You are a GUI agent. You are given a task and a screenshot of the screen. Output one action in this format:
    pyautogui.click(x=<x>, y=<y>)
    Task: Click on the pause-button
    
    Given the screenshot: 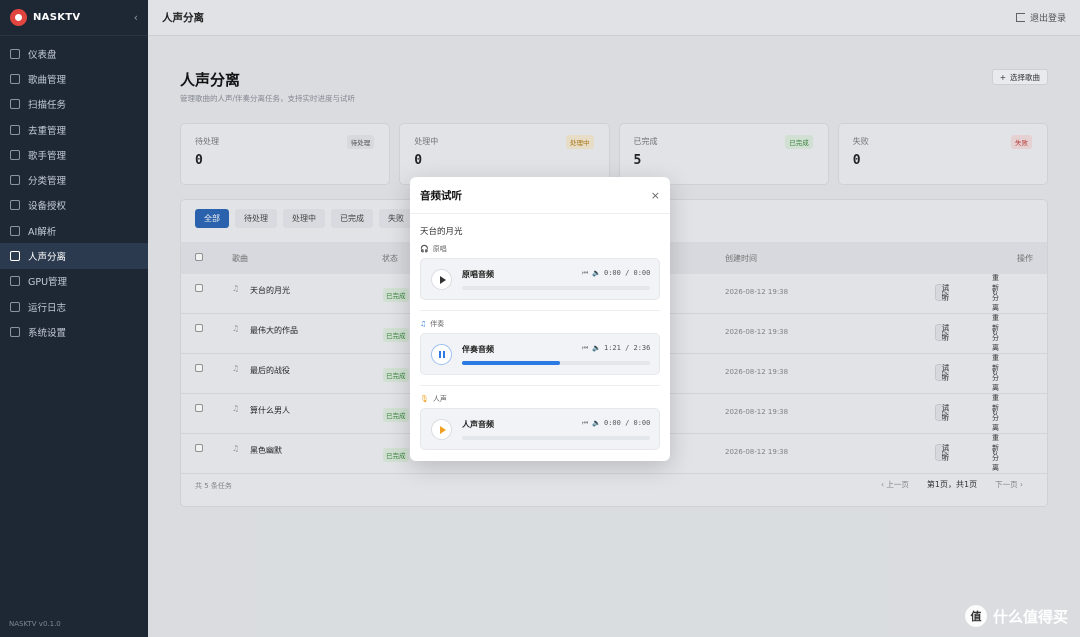 What is the action you would take?
    pyautogui.click(x=441, y=354)
    